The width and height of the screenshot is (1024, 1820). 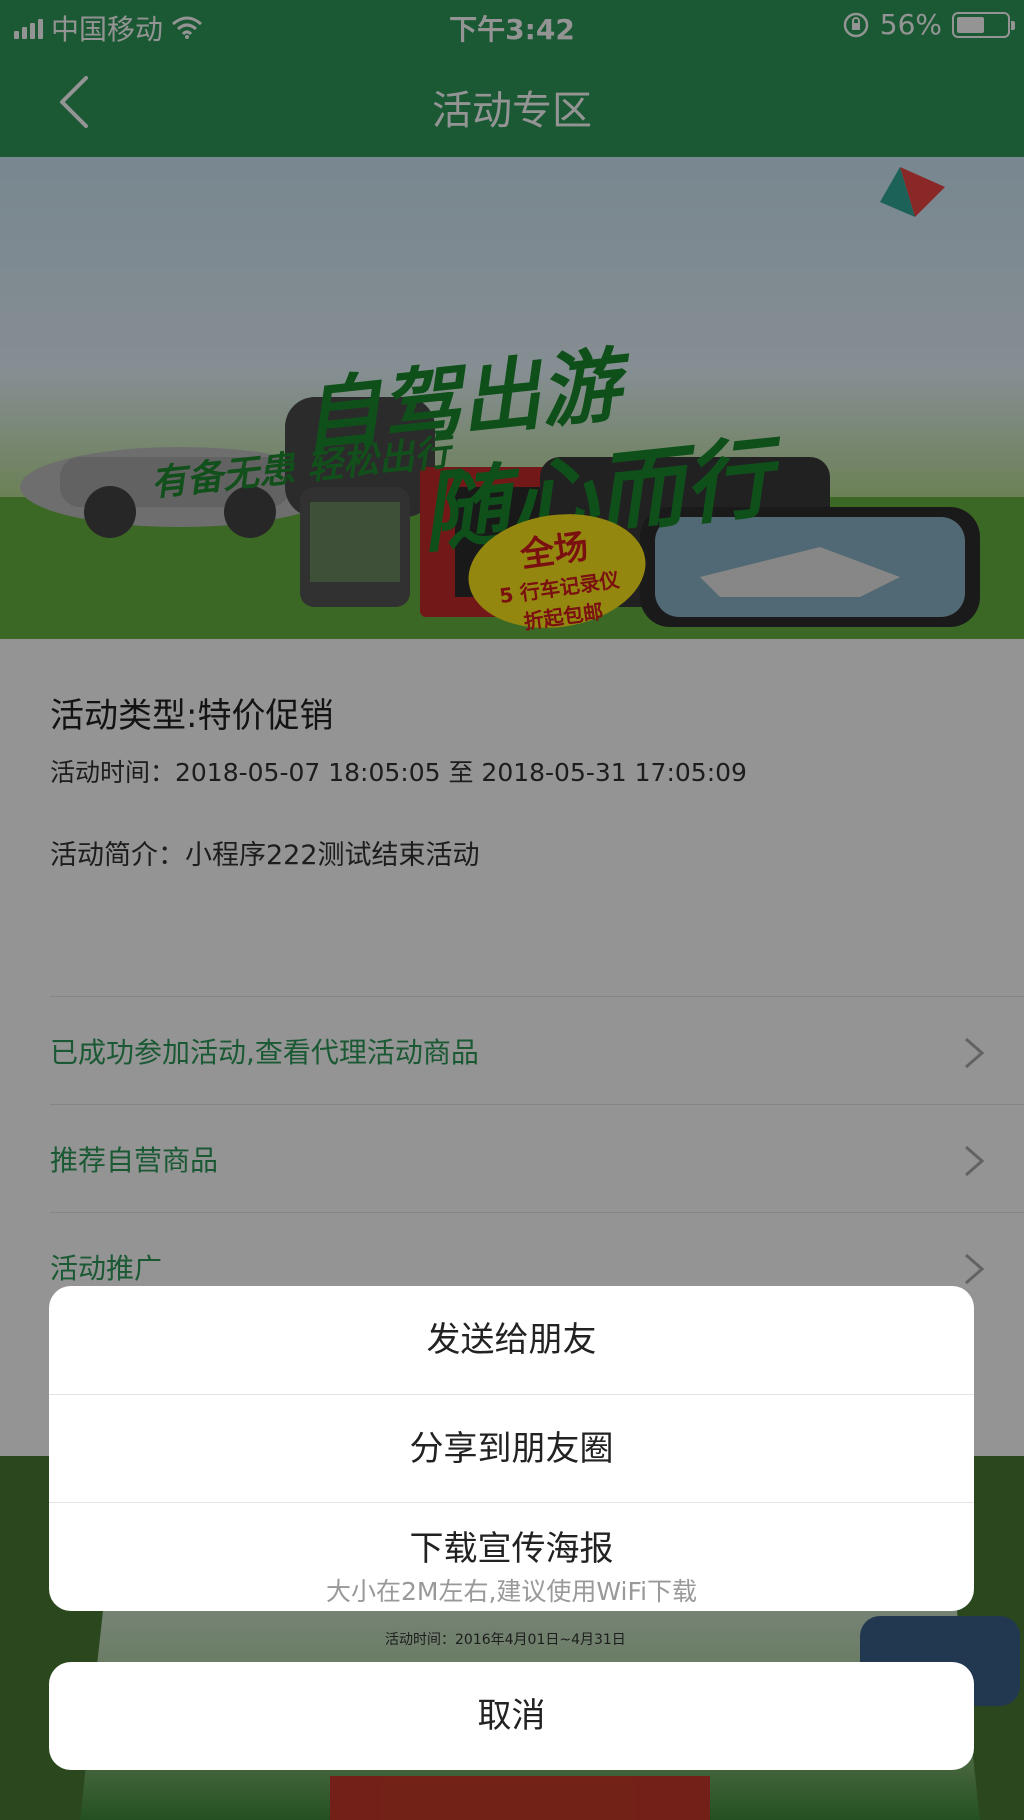 I want to click on download-poster-button: 下载宣传海报 大小在2M左右,建议使用WiFi下载, so click(x=511, y=1556).